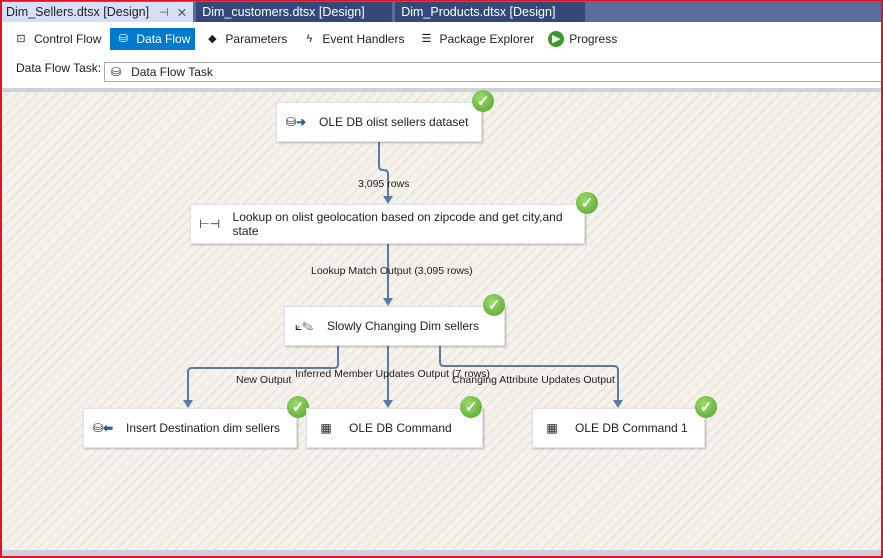 This screenshot has height=558, width=883. I want to click on node-insert-destination: ⛁ ⬅ Insert Destination dim sellers, so click(190, 428).